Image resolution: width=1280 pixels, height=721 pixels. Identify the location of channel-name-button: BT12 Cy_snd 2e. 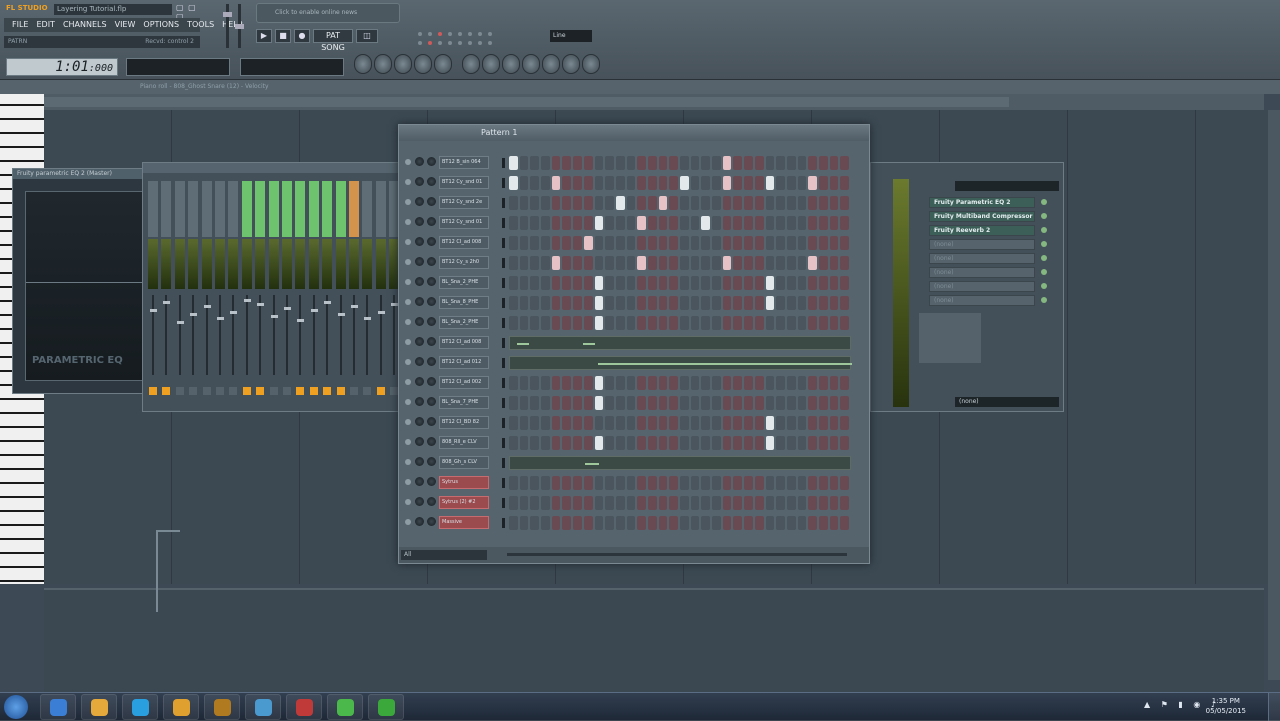
(464, 202).